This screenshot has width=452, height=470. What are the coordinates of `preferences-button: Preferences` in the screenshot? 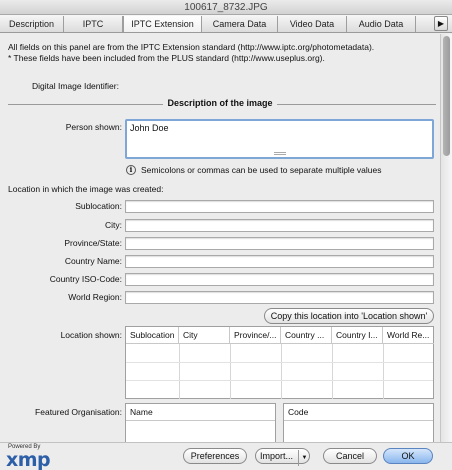 It's located at (215, 456).